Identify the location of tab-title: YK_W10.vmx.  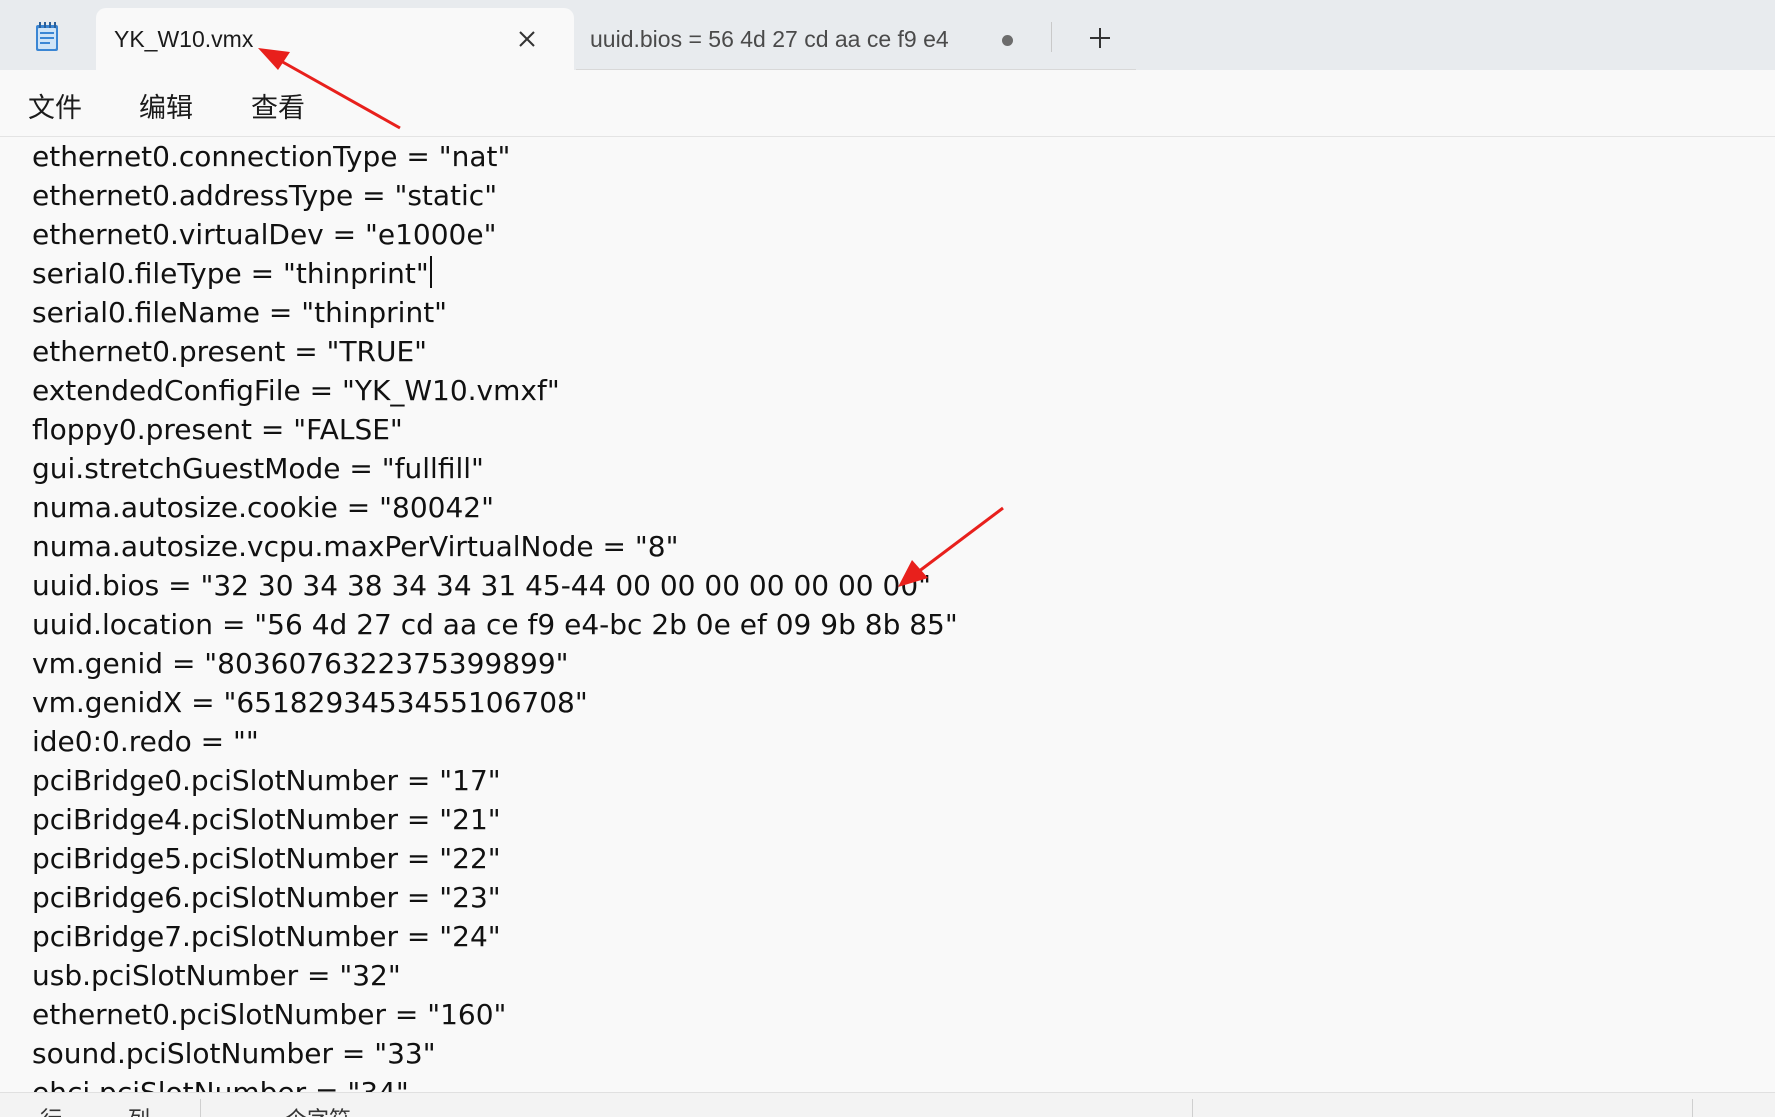
(184, 39).